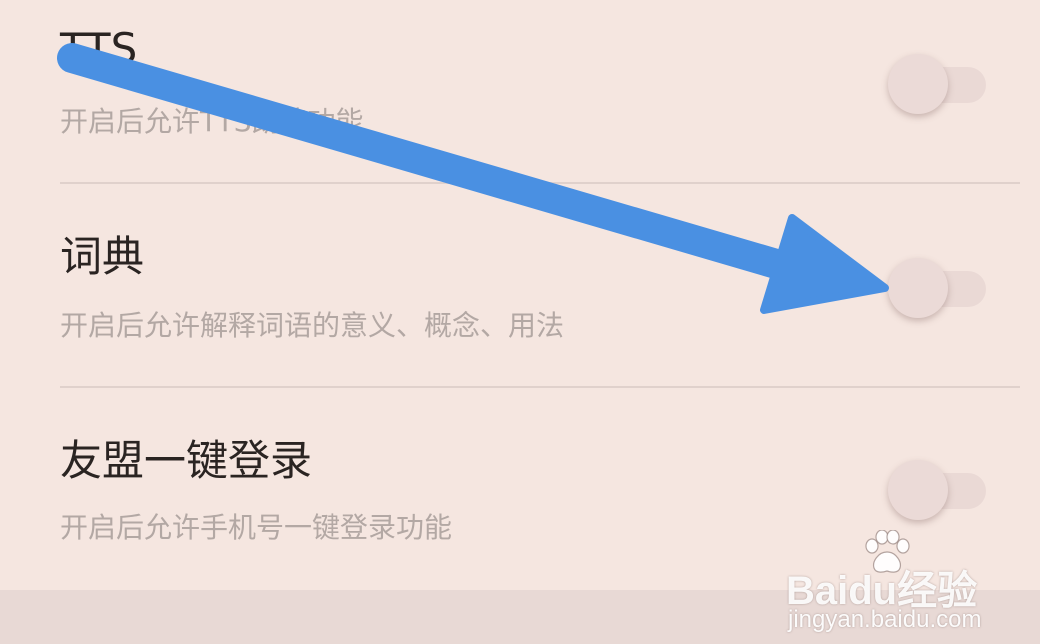 This screenshot has width=1040, height=644. Describe the element at coordinates (102, 256) in the screenshot. I see `setting-title-dictionary: 词典` at that location.